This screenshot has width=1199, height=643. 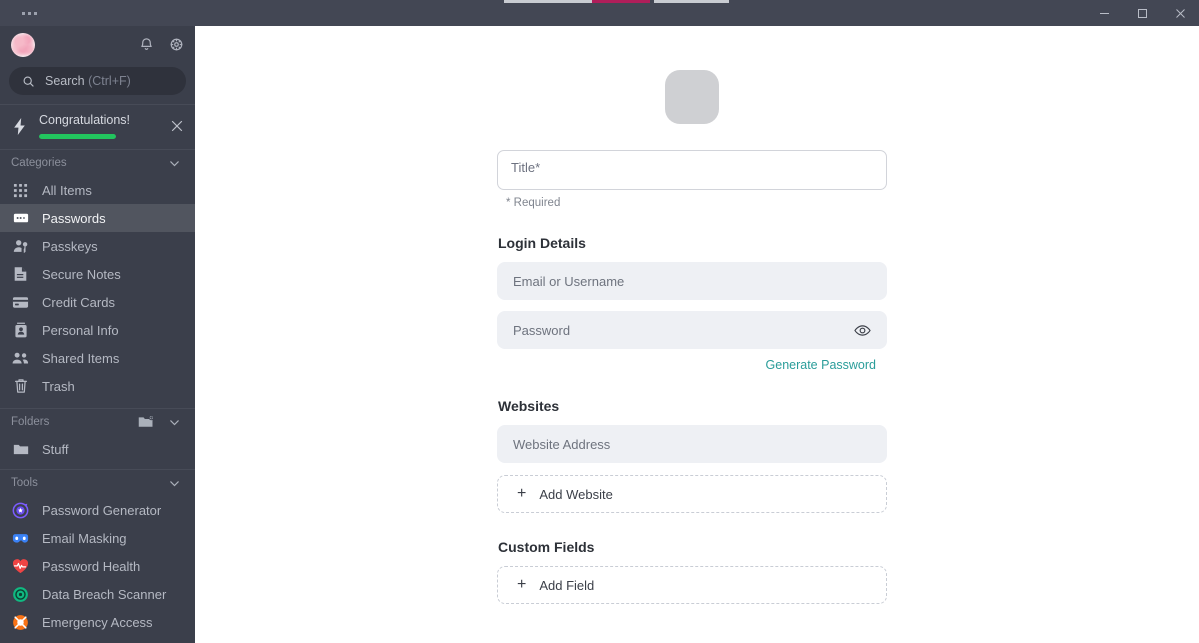 What do you see at coordinates (20, 190) in the screenshot?
I see `grid-icon` at bounding box center [20, 190].